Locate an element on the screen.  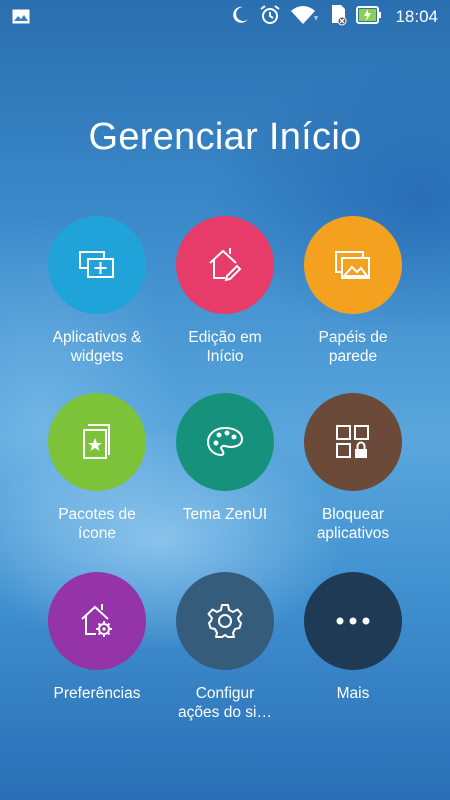
gear-icon is located at coordinates (225, 621).